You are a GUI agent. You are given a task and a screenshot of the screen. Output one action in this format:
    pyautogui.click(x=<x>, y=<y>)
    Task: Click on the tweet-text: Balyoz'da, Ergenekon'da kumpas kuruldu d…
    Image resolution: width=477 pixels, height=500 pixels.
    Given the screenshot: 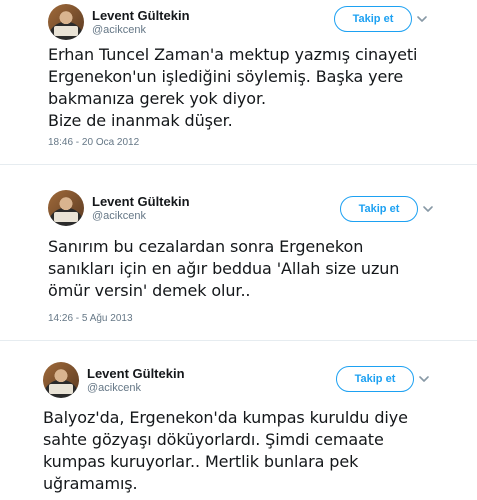 What is the action you would take?
    pyautogui.click(x=225, y=450)
    